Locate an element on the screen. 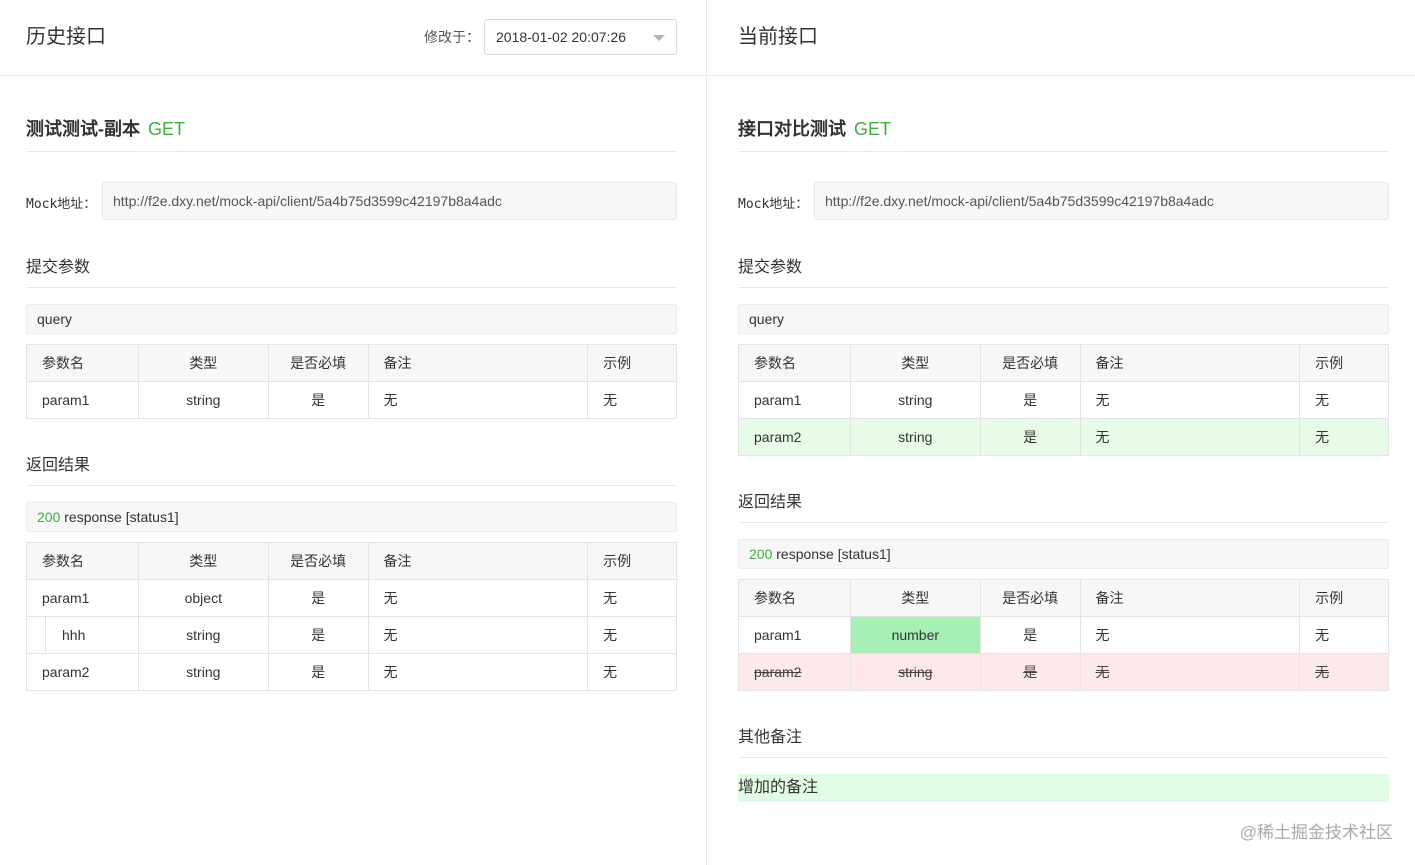 The height and width of the screenshot is (865, 1415). other-remark: 增加的备注 is located at coordinates (1063, 788).